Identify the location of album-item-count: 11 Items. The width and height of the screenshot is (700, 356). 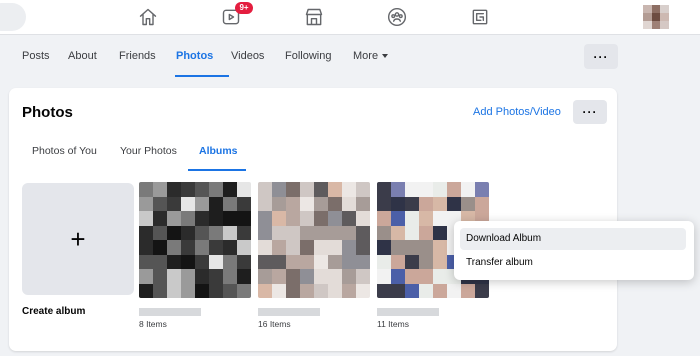
(393, 324).